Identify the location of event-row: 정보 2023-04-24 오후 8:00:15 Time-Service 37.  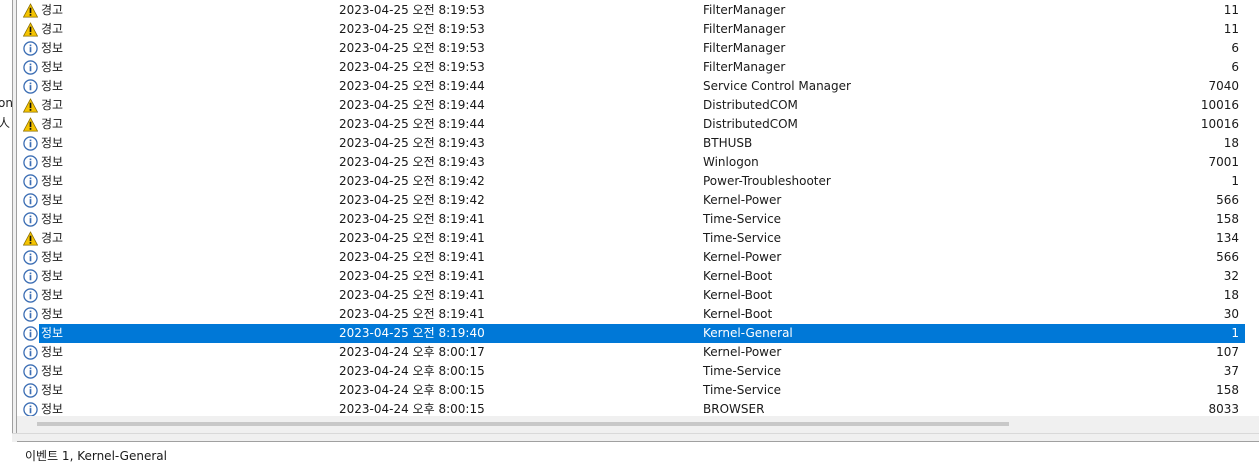
(631, 371).